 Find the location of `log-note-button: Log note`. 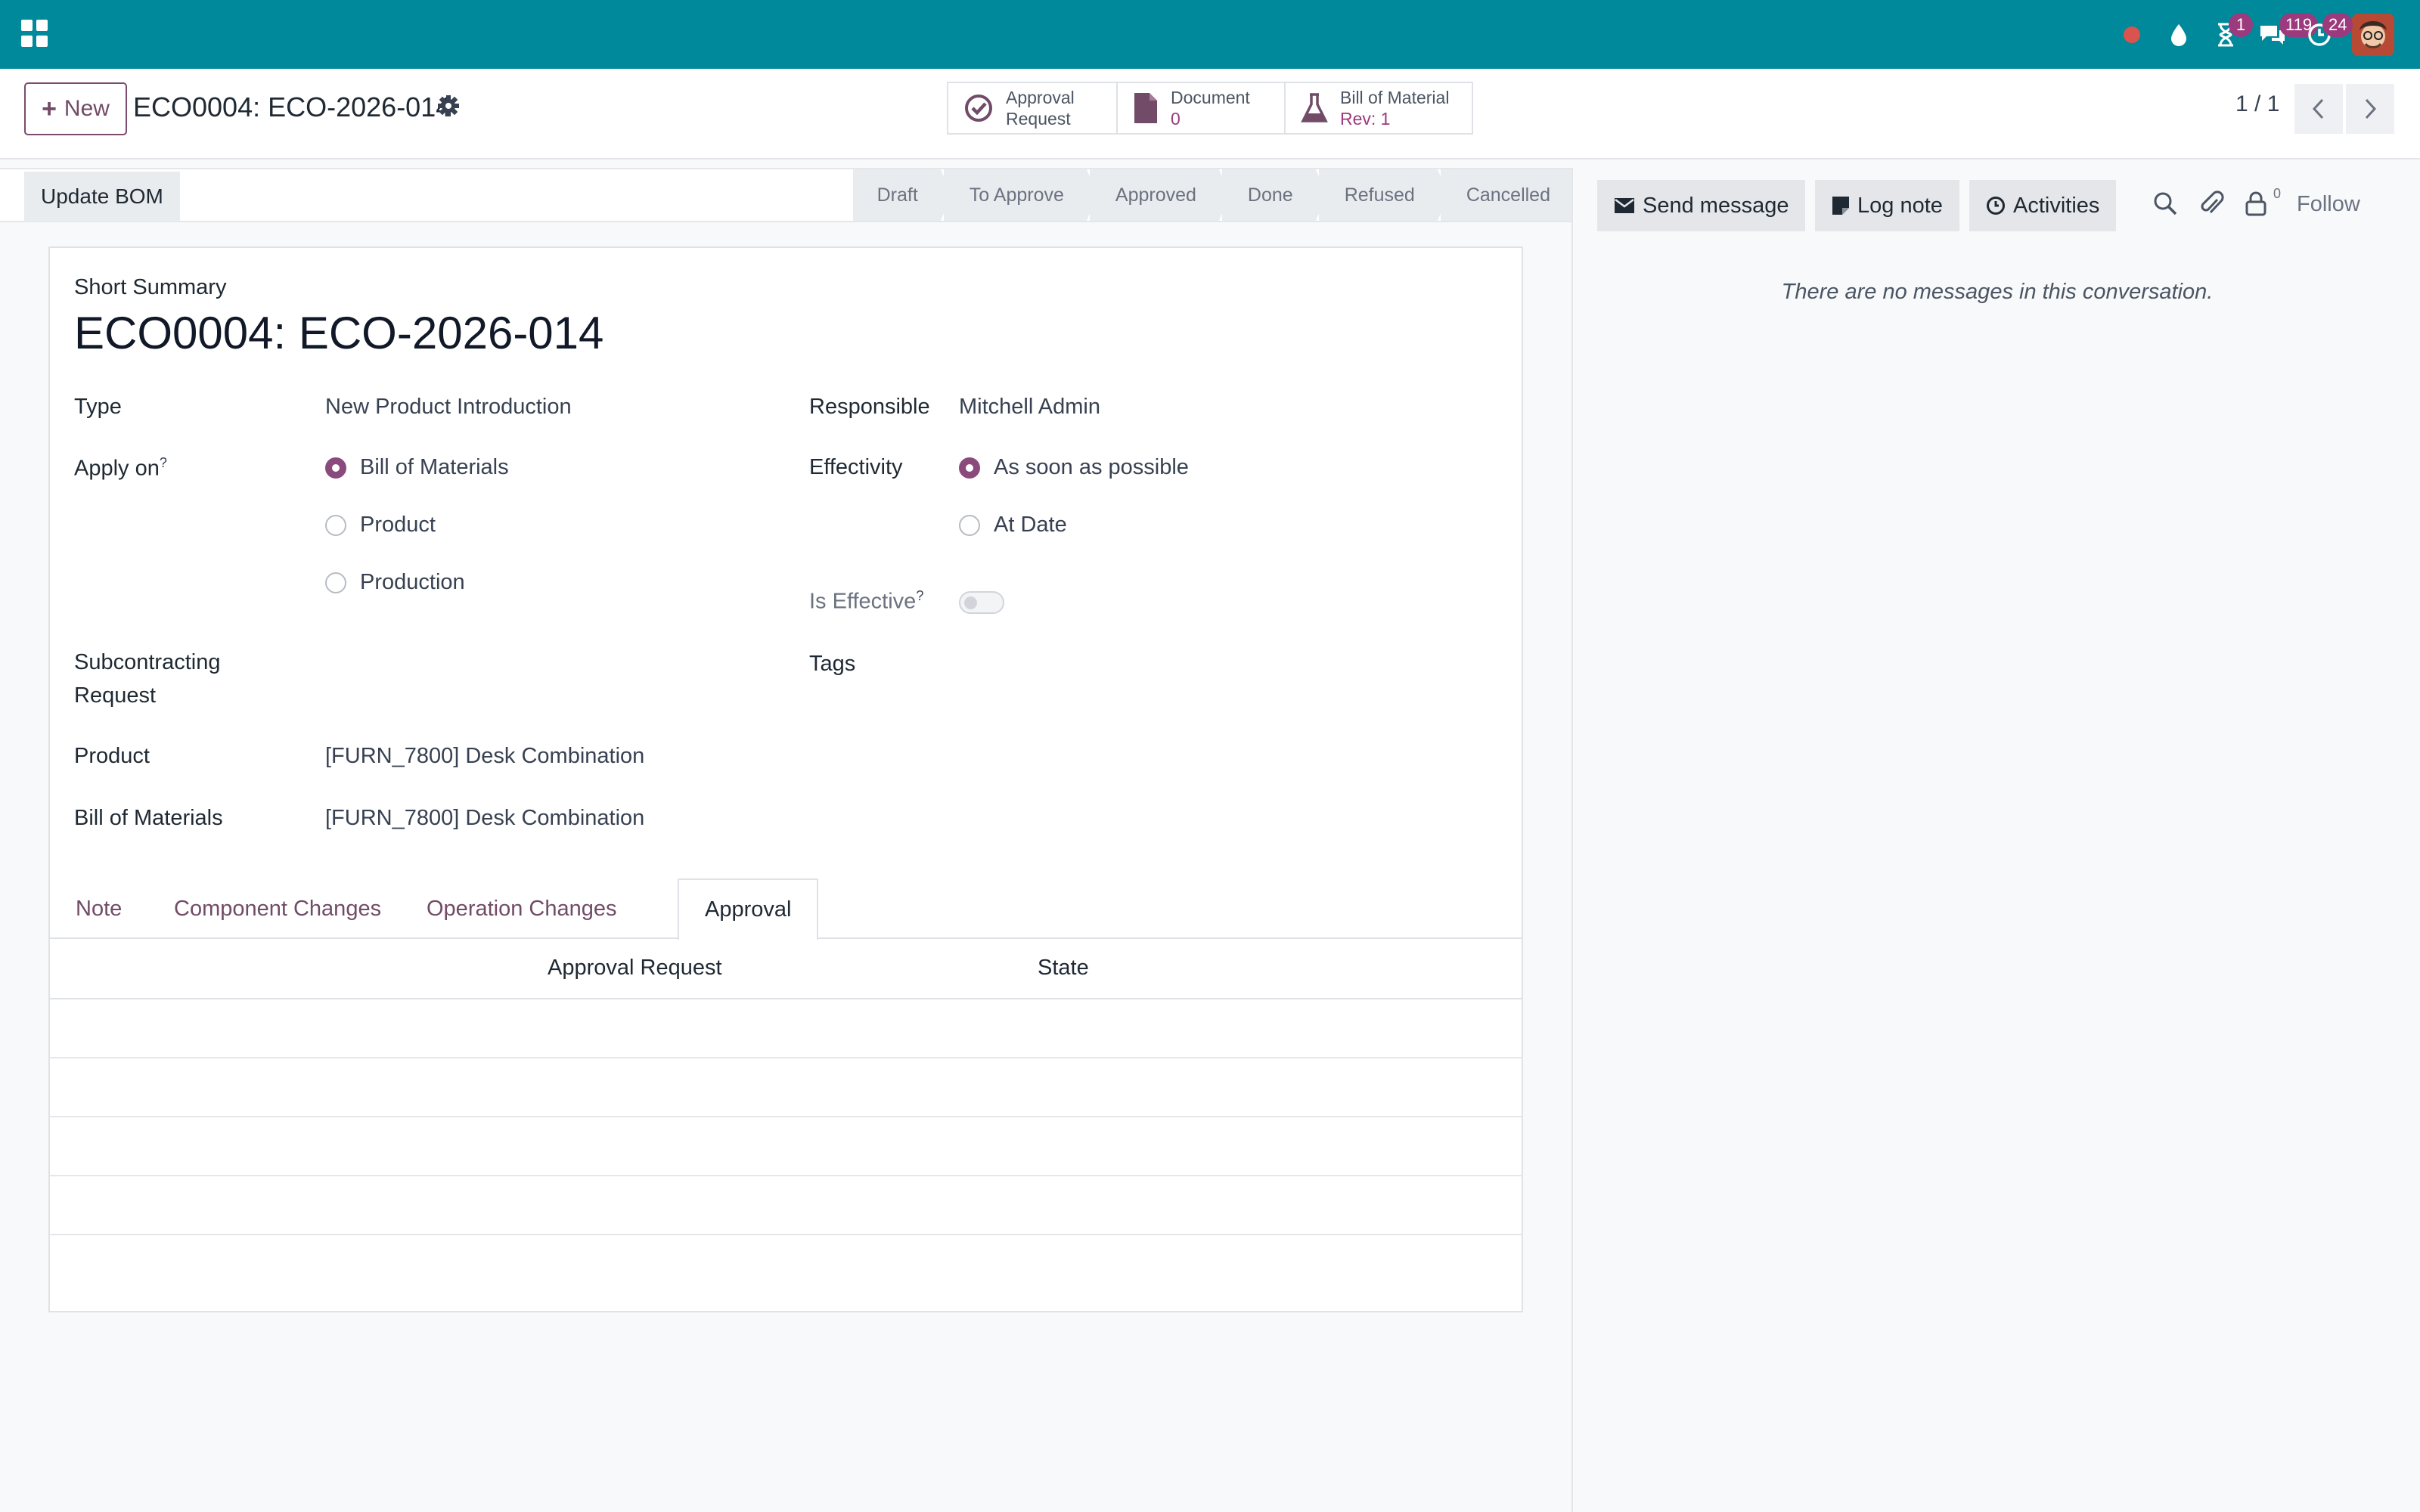

log-note-button: Log note is located at coordinates (1887, 205).